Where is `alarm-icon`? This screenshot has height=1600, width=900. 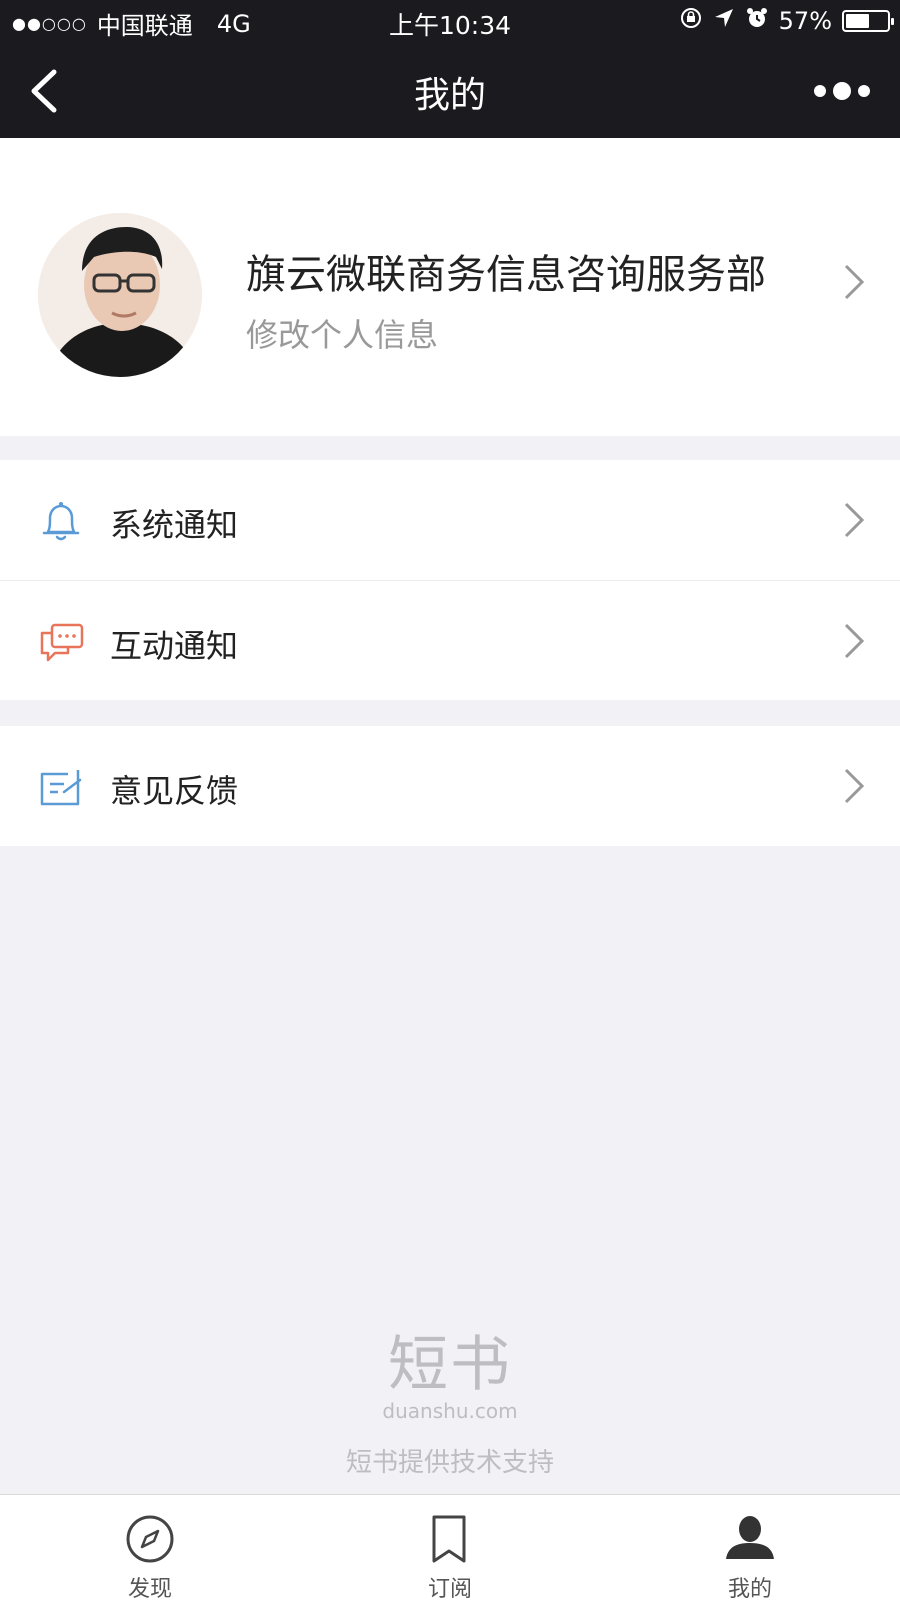
alarm-icon is located at coordinates (757, 21).